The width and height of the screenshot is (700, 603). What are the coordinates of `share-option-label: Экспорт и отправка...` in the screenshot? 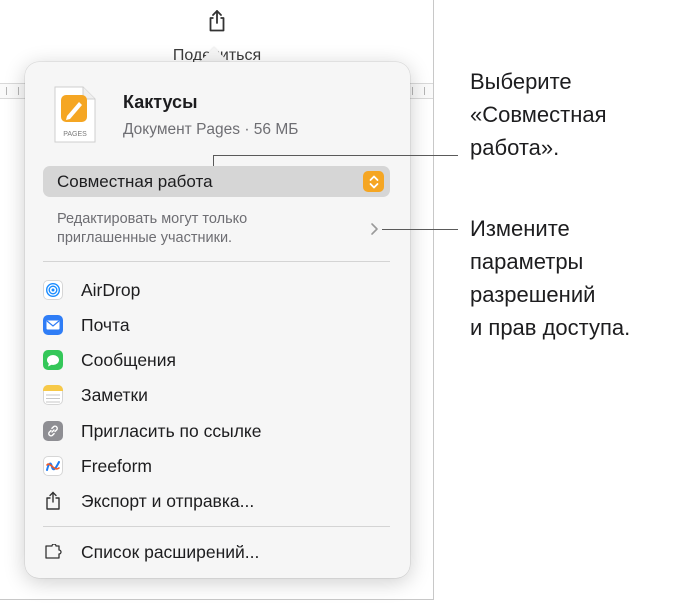 It's located at (168, 500).